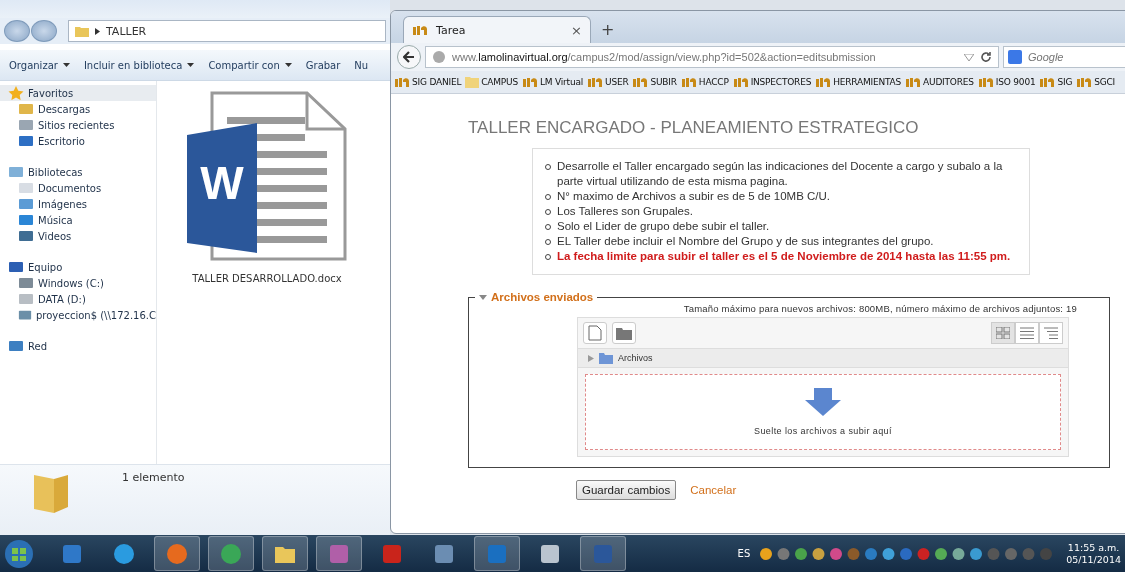 The width and height of the screenshot is (1125, 572). I want to click on taskbar-app, so click(285, 553).